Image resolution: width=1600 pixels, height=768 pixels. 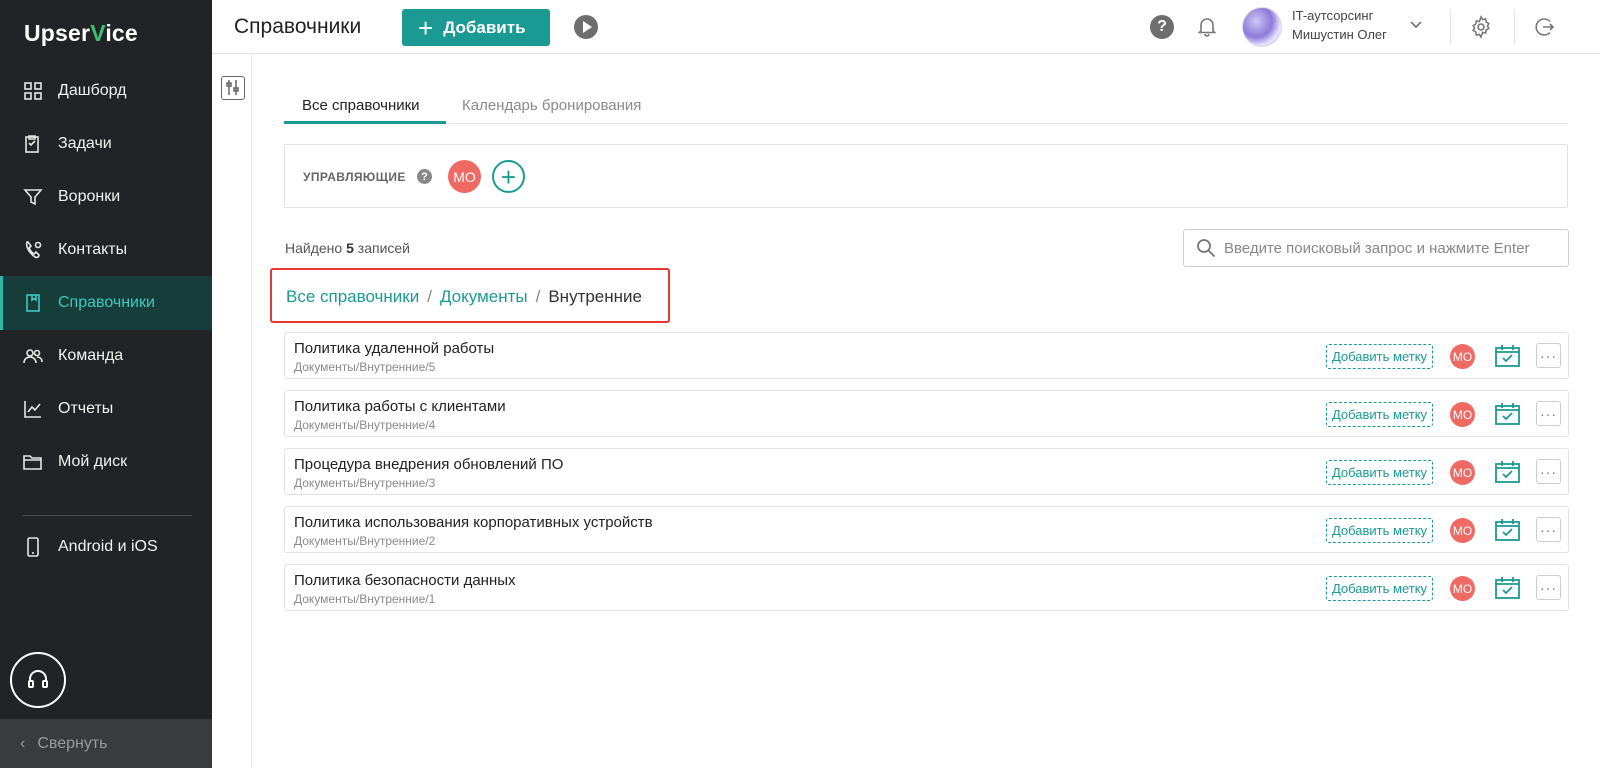 What do you see at coordinates (365, 122) in the screenshot?
I see `active-tab-indicator` at bounding box center [365, 122].